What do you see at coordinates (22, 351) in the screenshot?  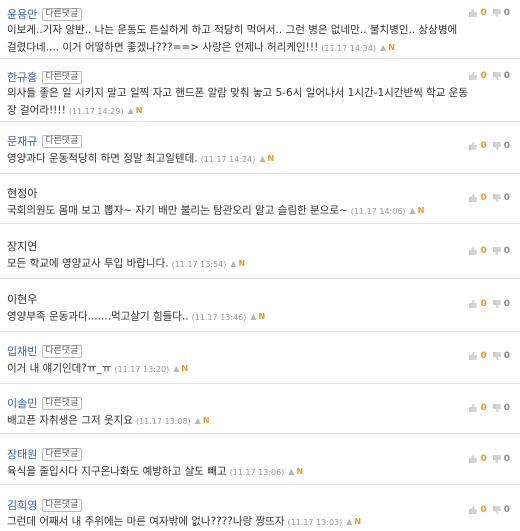 I see `commenter-name: 입채빈` at bounding box center [22, 351].